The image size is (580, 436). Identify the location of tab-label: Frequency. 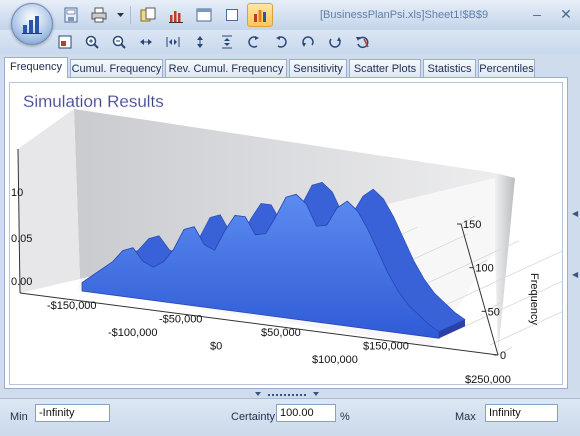
(36, 67).